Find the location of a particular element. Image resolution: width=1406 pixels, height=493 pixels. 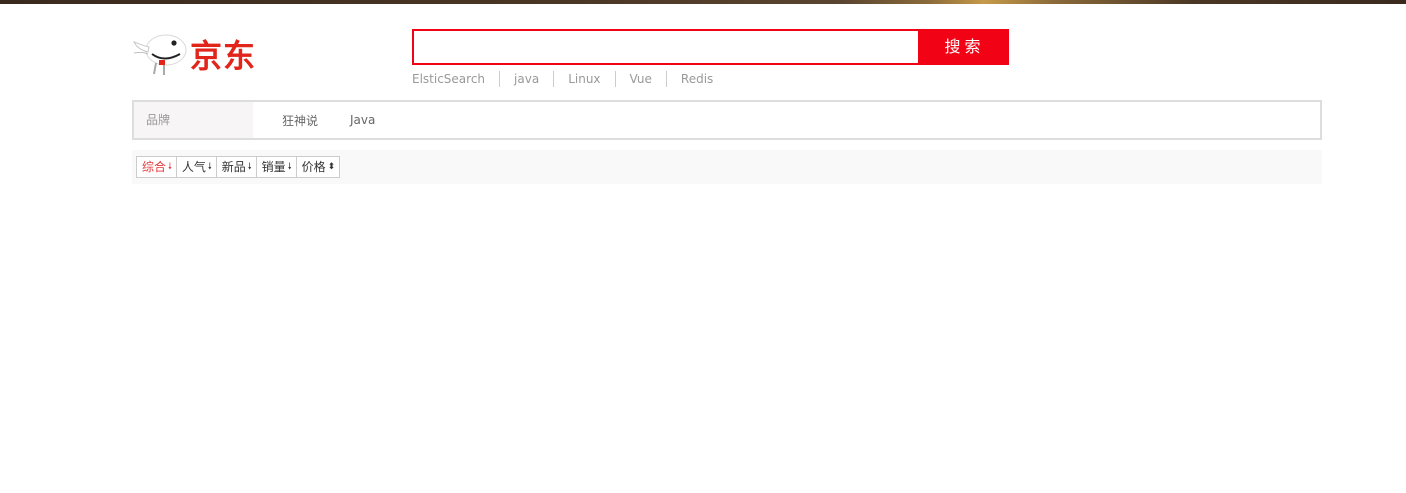

hotword-link: Redis is located at coordinates (697, 79).